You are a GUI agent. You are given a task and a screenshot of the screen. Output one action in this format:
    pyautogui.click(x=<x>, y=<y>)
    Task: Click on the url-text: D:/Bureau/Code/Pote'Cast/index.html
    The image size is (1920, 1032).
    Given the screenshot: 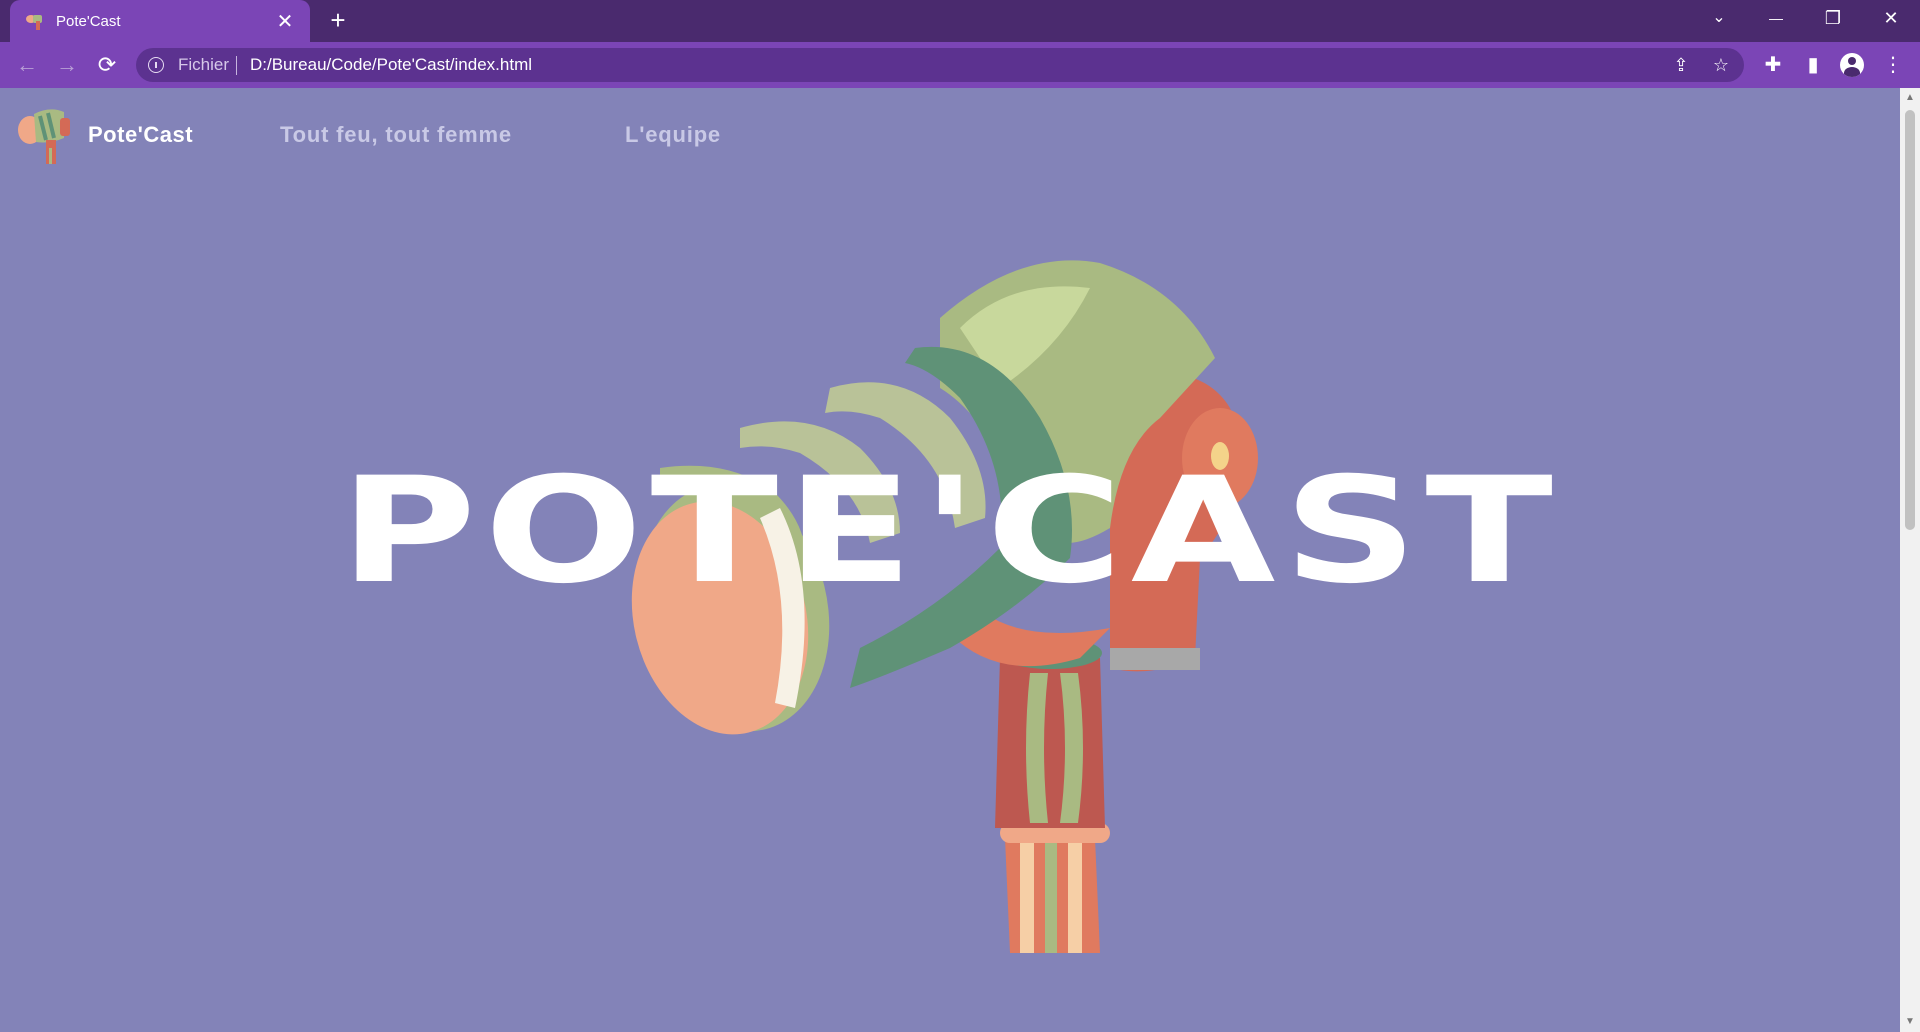 What is the action you would take?
    pyautogui.click(x=391, y=65)
    